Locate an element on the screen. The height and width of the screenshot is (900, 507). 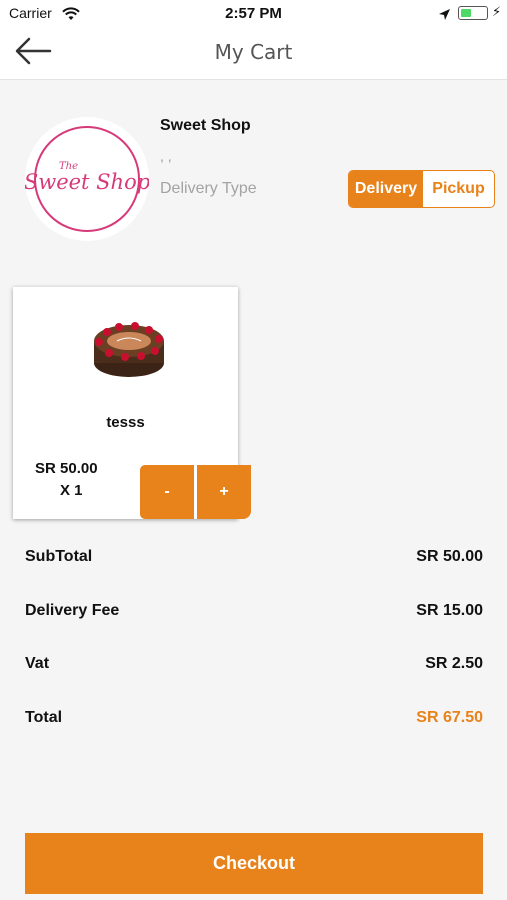
delivery-fee-row: Delivery Fee SR 15.00 is located at coordinates (254, 611).